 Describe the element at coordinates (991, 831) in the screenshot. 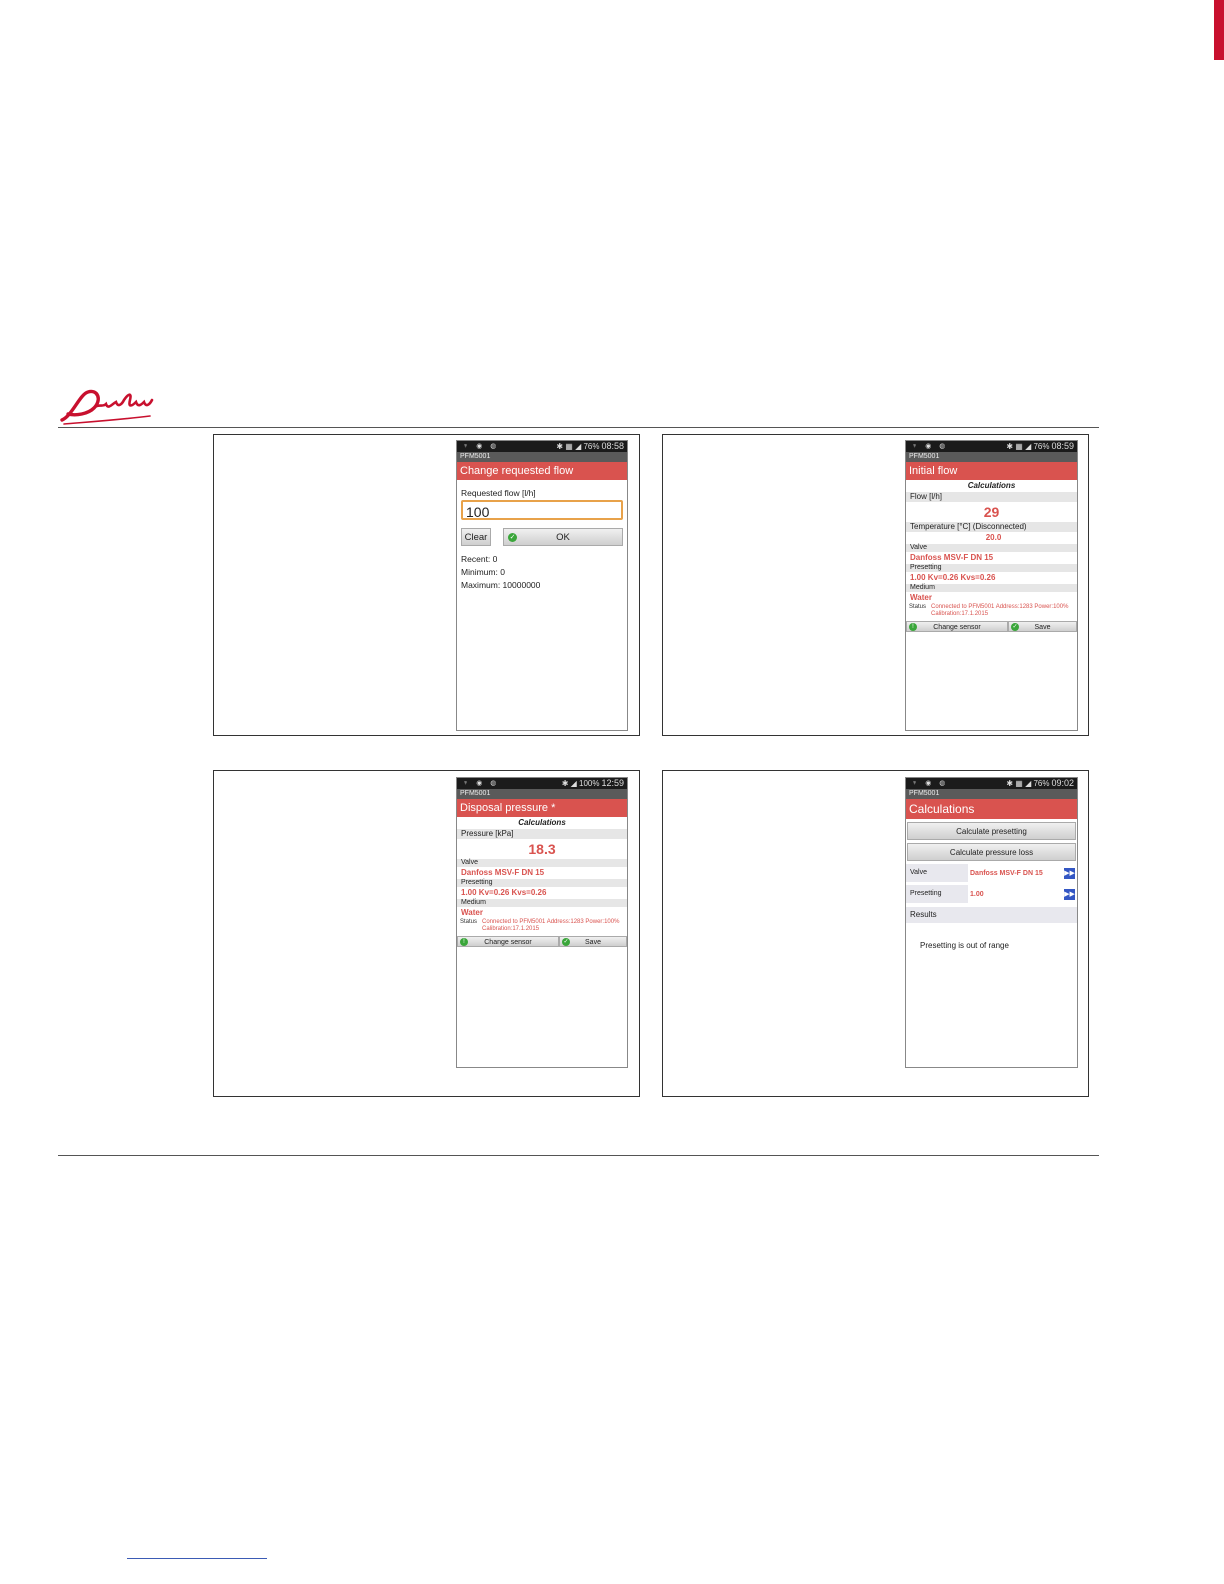

I see `calculate-presetting-button: Calculate presetting` at that location.